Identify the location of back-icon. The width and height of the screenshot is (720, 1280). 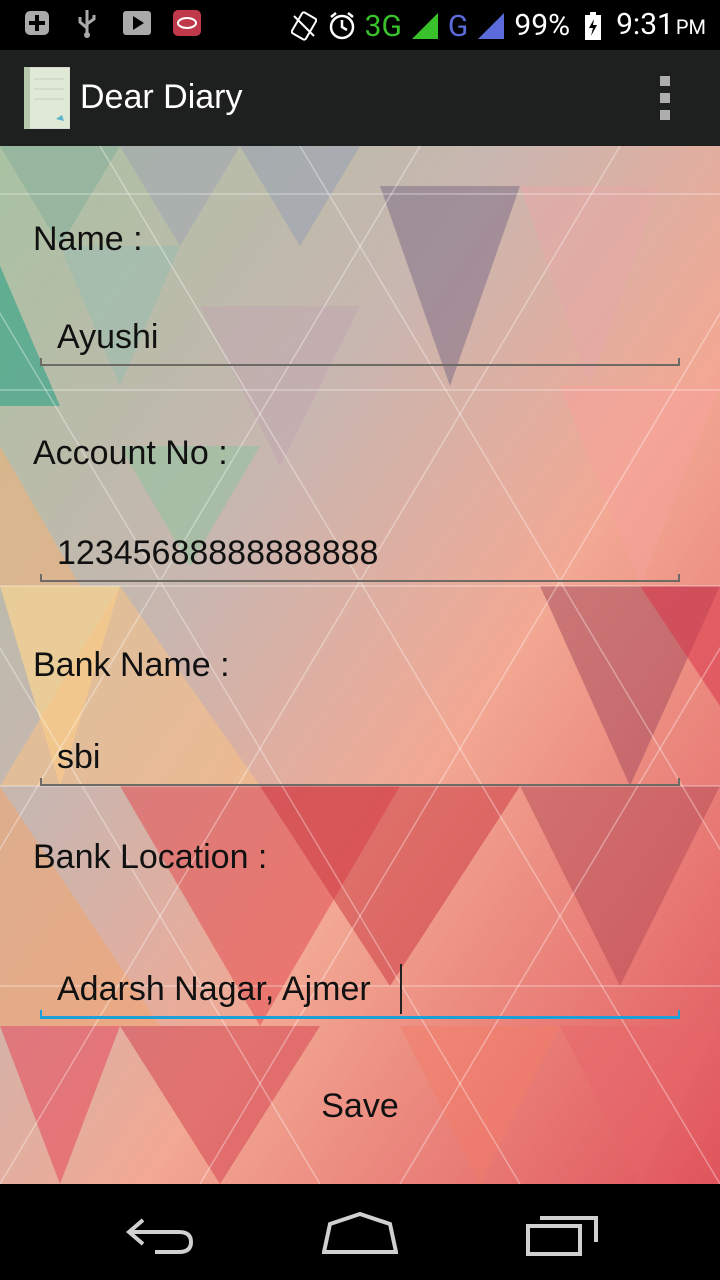
(160, 1234).